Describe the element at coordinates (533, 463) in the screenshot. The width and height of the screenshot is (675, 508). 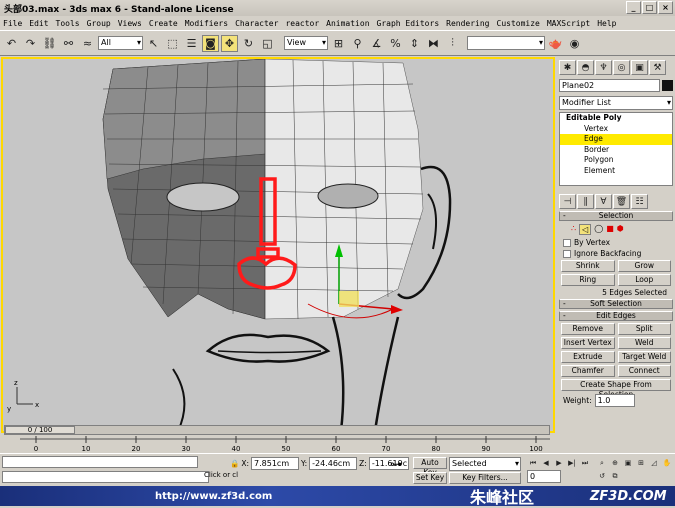
I see `go-to-start-icon: ⏮` at that location.